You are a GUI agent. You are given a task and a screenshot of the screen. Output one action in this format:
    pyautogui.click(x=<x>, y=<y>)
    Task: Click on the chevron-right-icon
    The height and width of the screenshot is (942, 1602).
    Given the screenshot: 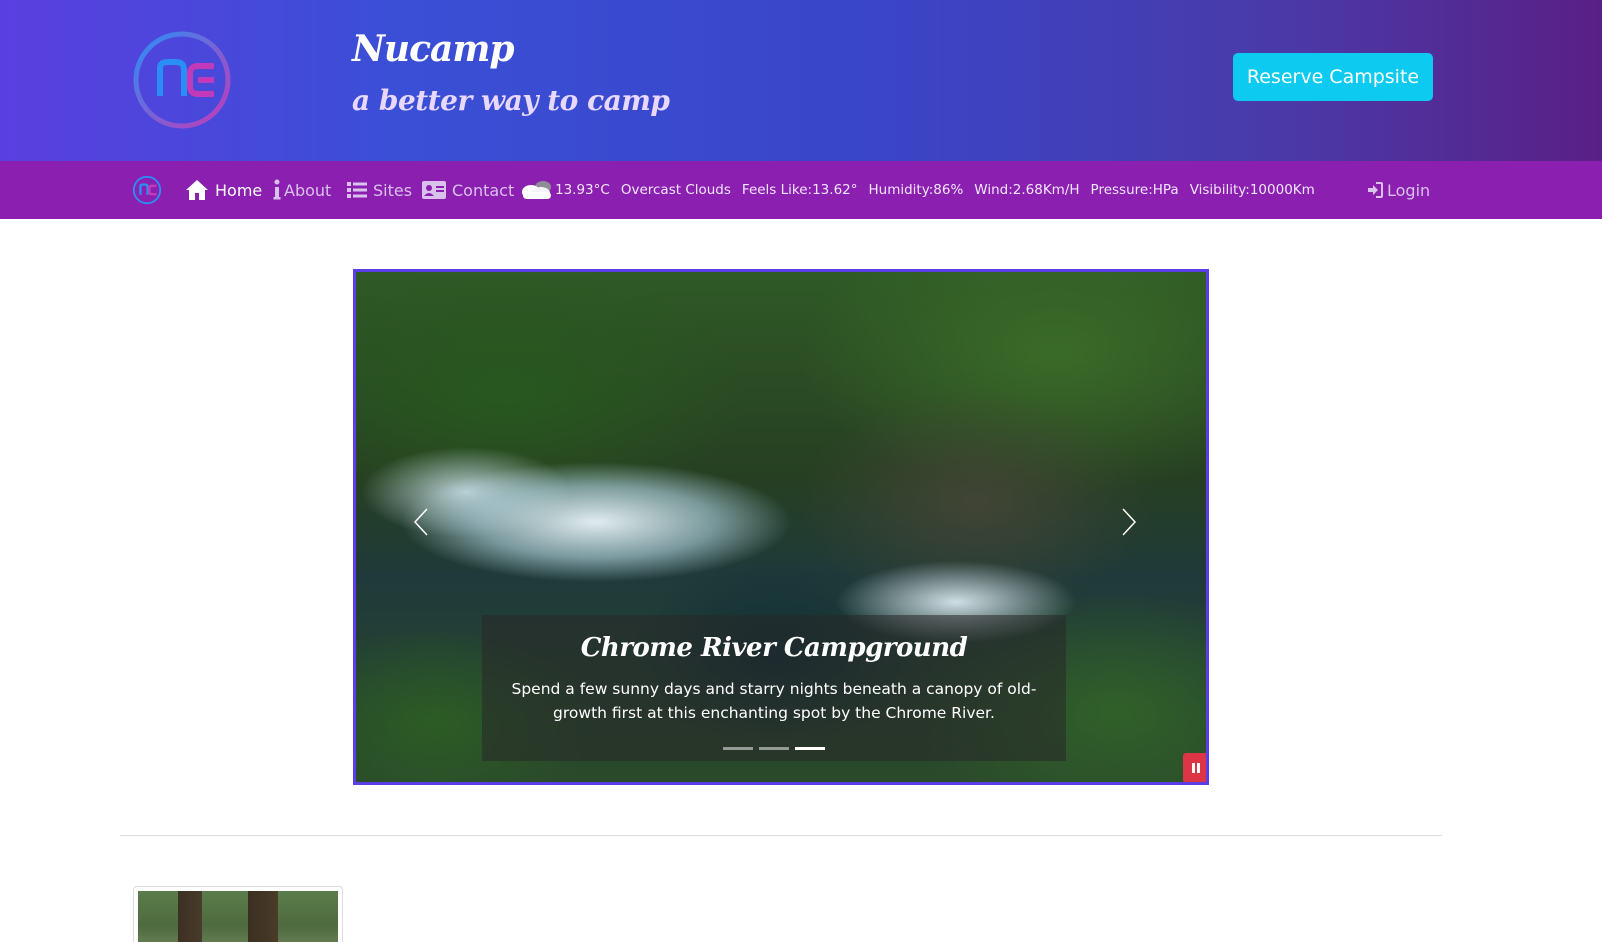 What is the action you would take?
    pyautogui.click(x=1129, y=522)
    